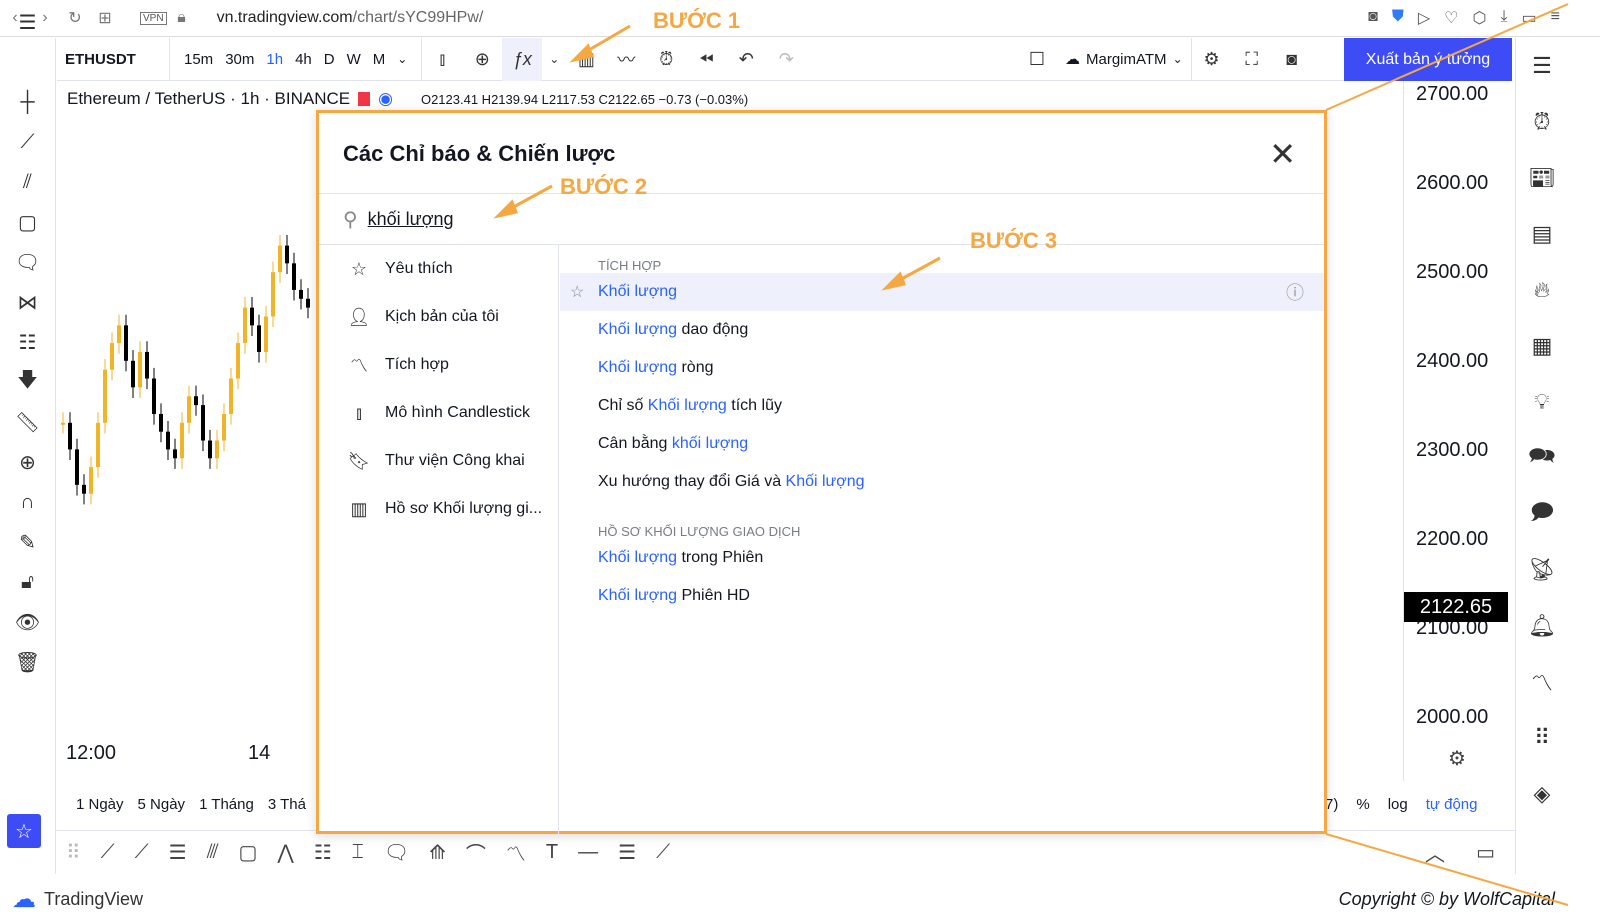 Image resolution: width=1600 pixels, height=924 pixels. What do you see at coordinates (213, 852) in the screenshot?
I see `pitchfork-icon: ⫻` at bounding box center [213, 852].